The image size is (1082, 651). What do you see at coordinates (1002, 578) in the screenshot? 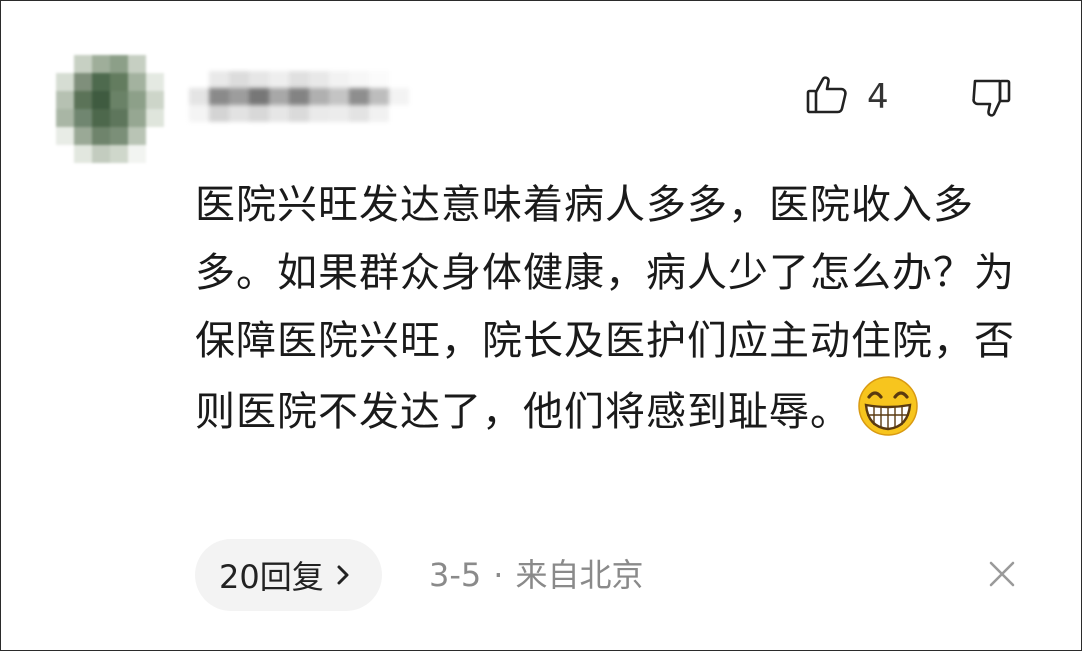
I see `close-icon` at bounding box center [1002, 578].